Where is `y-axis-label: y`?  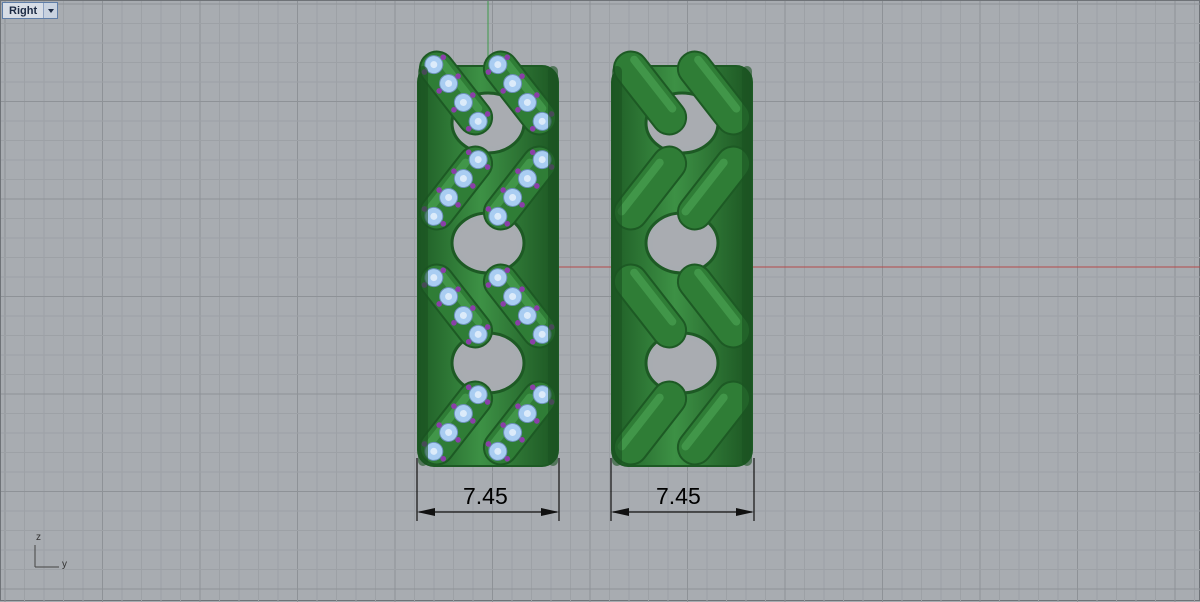 y-axis-label: y is located at coordinates (64, 564).